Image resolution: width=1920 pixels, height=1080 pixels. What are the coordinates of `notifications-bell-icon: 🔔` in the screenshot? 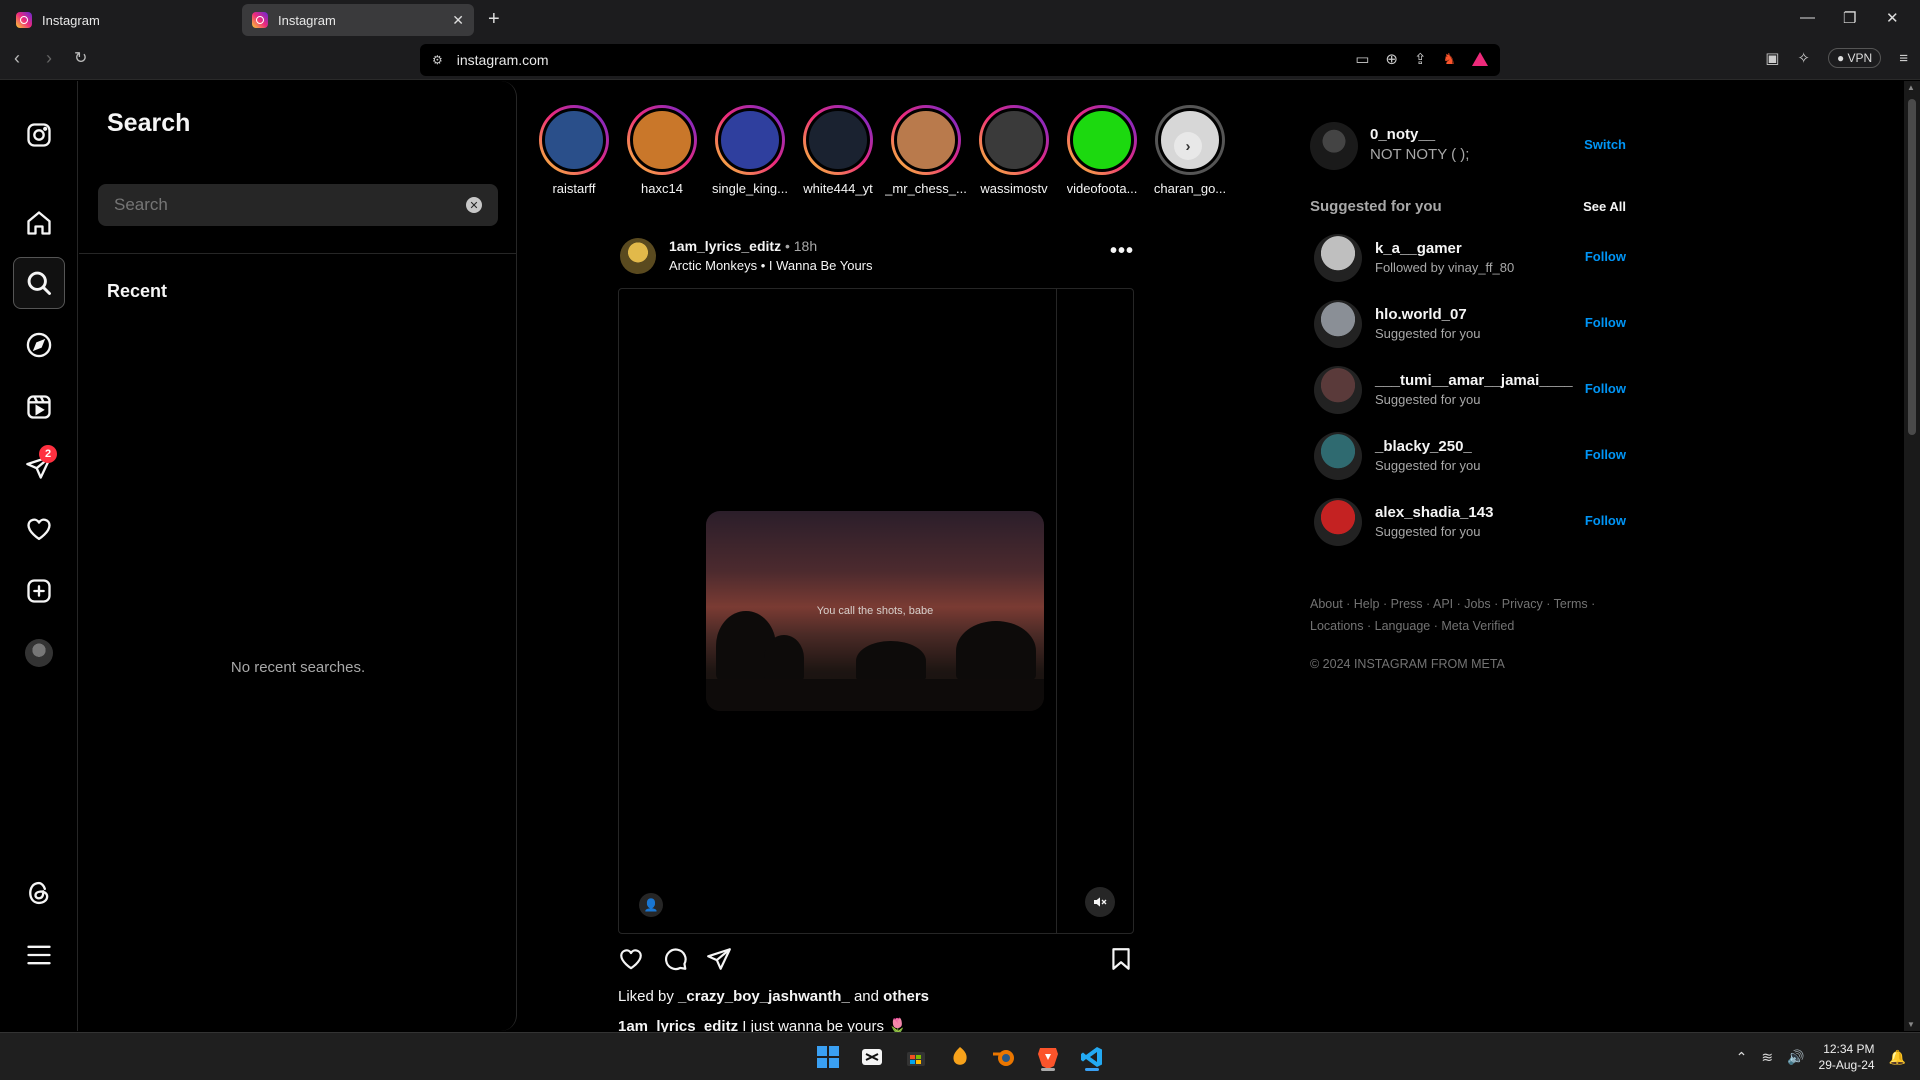 It's located at (1897, 1057).